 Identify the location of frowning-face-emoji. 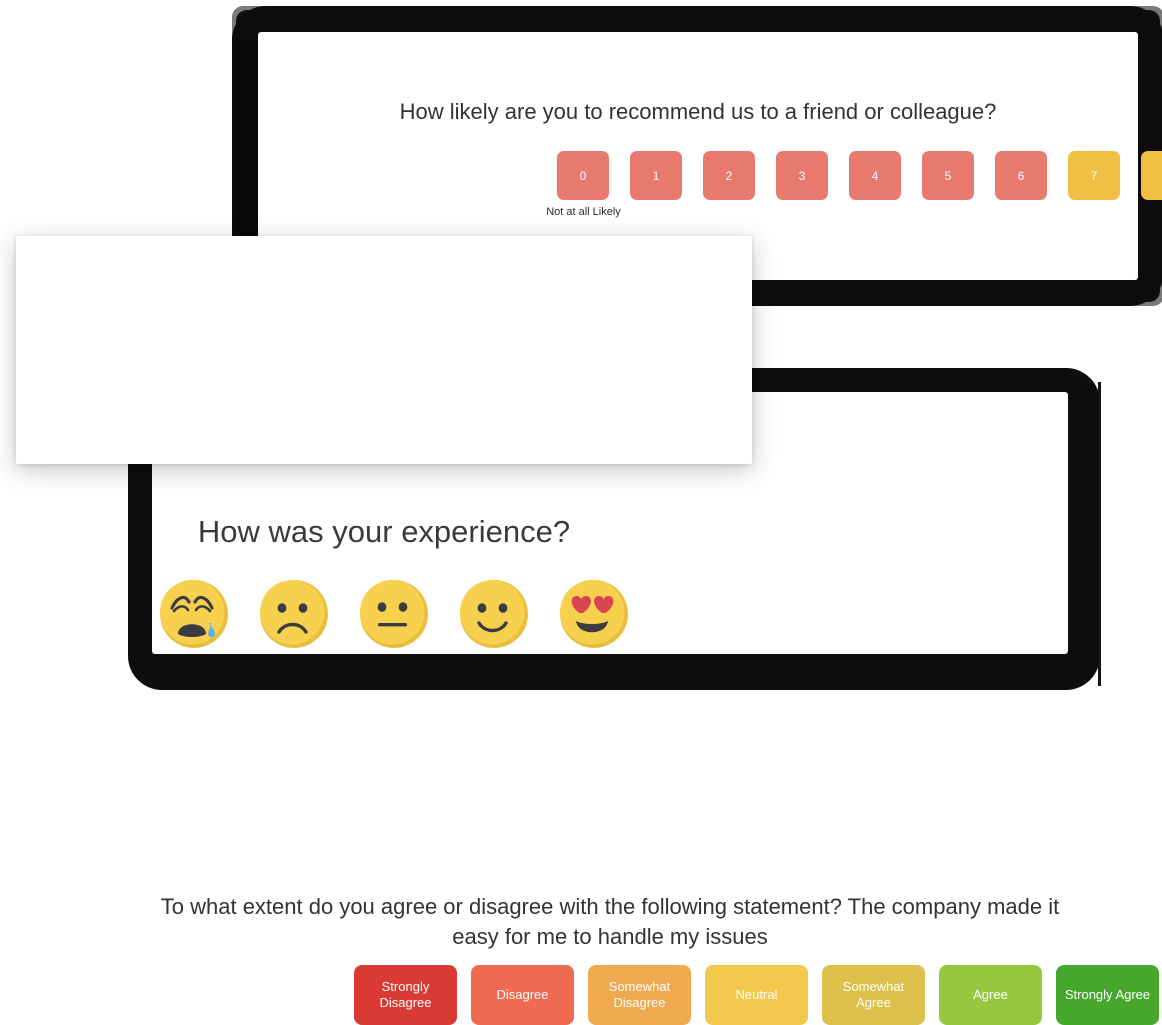
(294, 614).